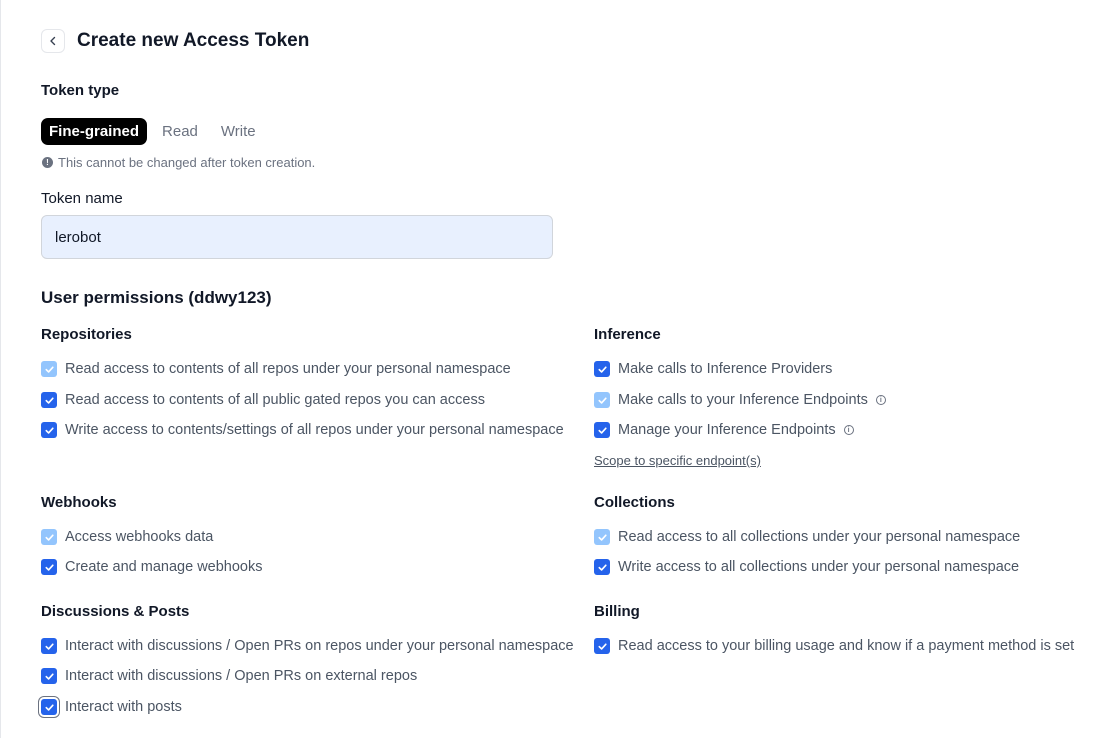 Image resolution: width=1101 pixels, height=738 pixels. I want to click on perm-label: Interact with posts, so click(123, 707).